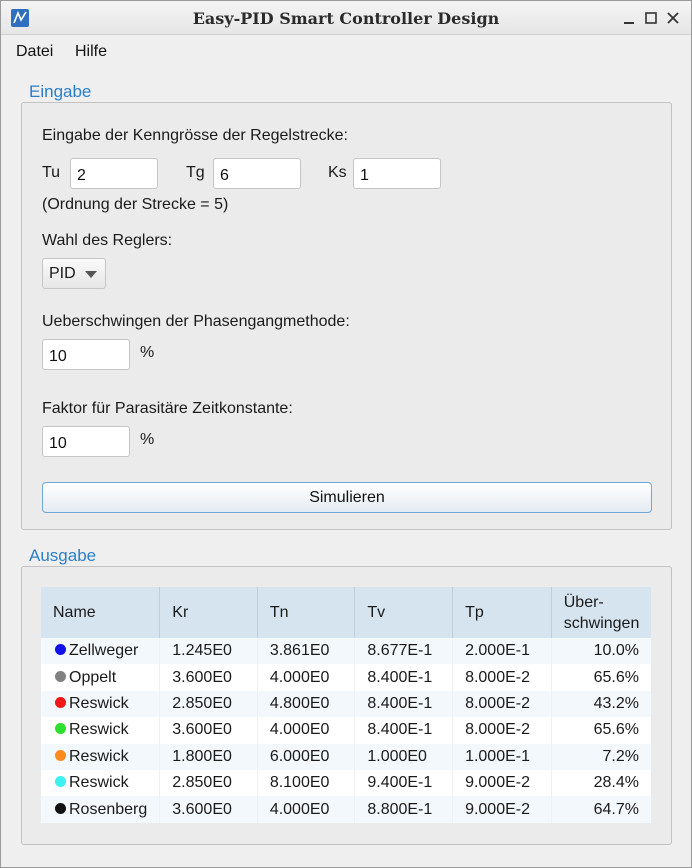 This screenshot has height=868, width=692. I want to click on cell-name: Rosenberg, so click(101, 809).